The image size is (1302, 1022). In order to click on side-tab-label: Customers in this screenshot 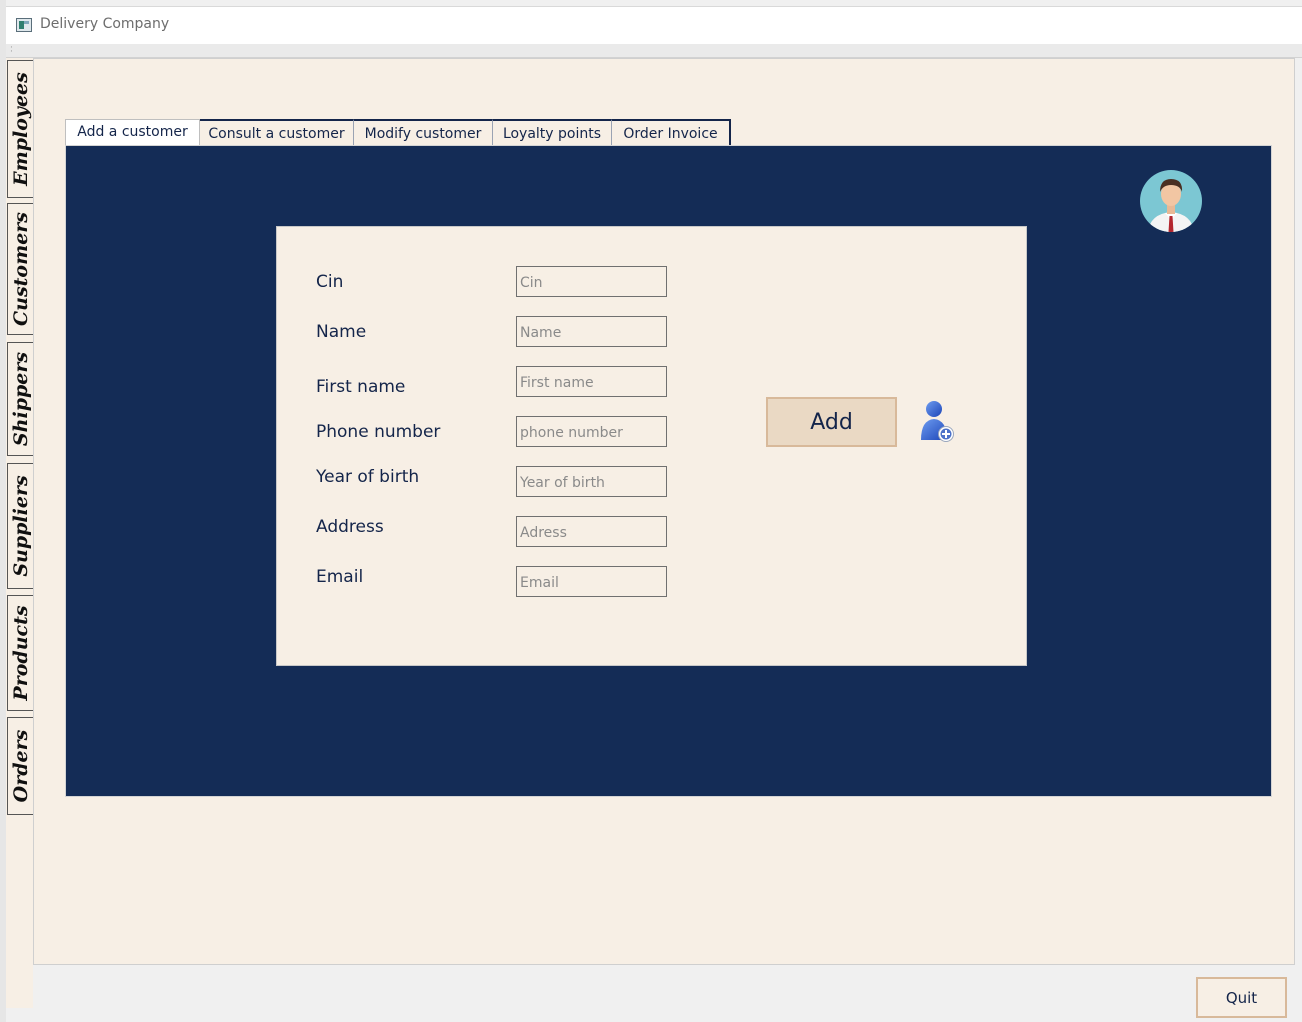, I will do `click(20, 269)`.